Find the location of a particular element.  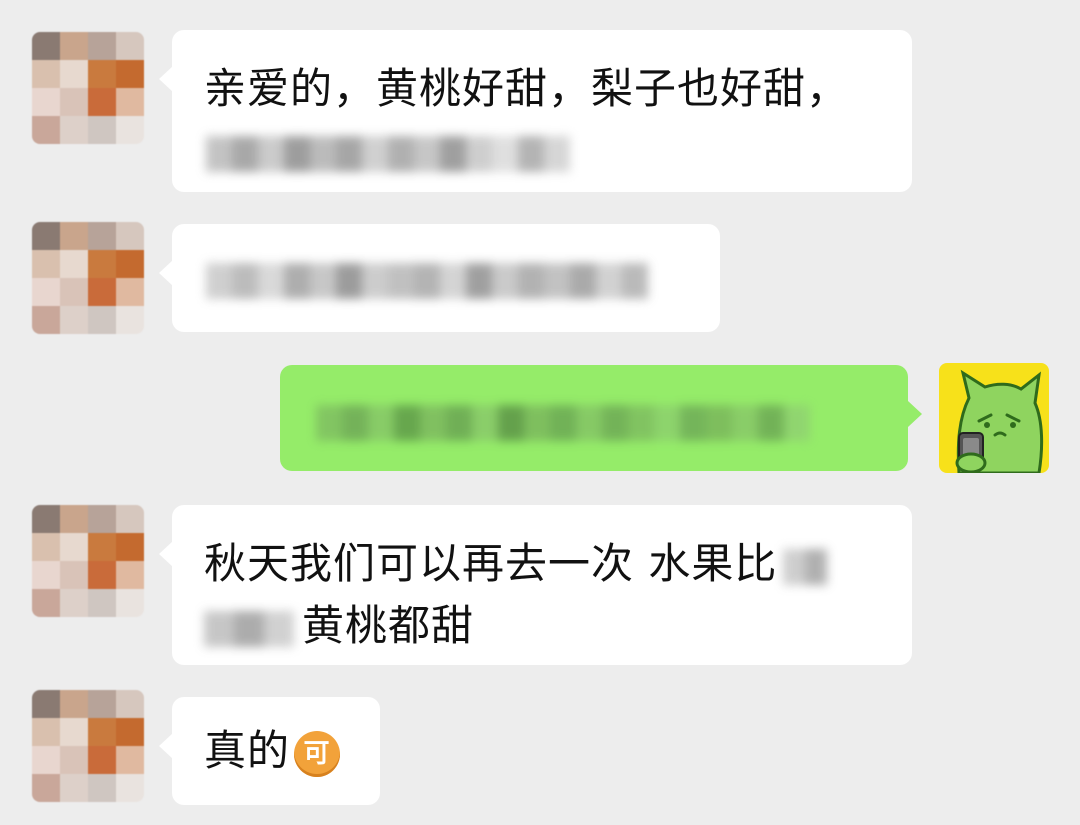

message-bubble-4: 秋天我们可以再去一次 水果比 黄桃都甜 is located at coordinates (535, 585).